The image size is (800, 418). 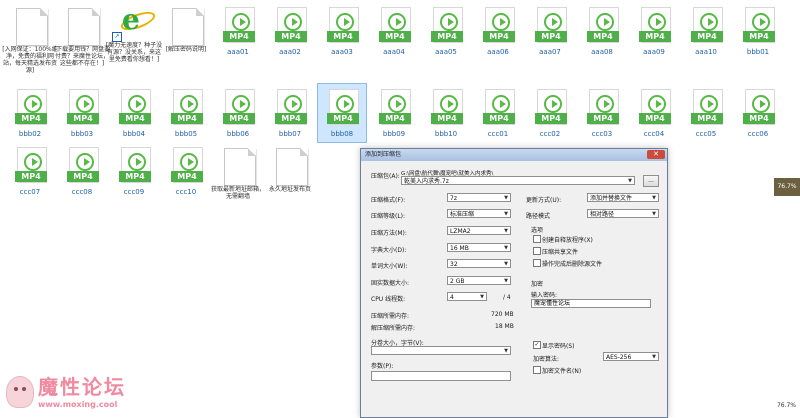 What do you see at coordinates (631, 356) in the screenshot?
I see `enc-method-select: AES-256 ▼` at bounding box center [631, 356].